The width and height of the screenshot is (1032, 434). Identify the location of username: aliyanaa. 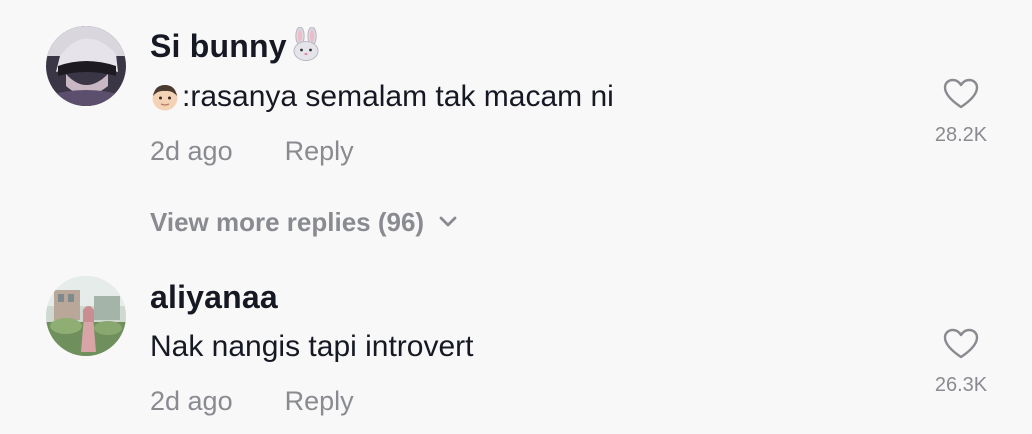
(214, 297).